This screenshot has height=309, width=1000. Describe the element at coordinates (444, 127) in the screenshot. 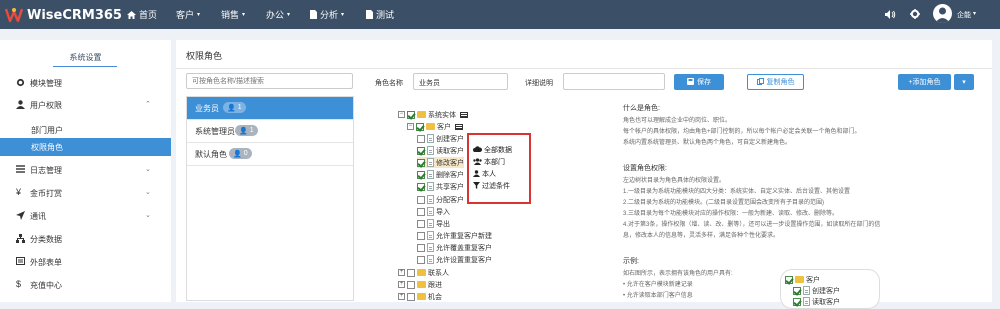

I see `tree-label: 客户` at that location.